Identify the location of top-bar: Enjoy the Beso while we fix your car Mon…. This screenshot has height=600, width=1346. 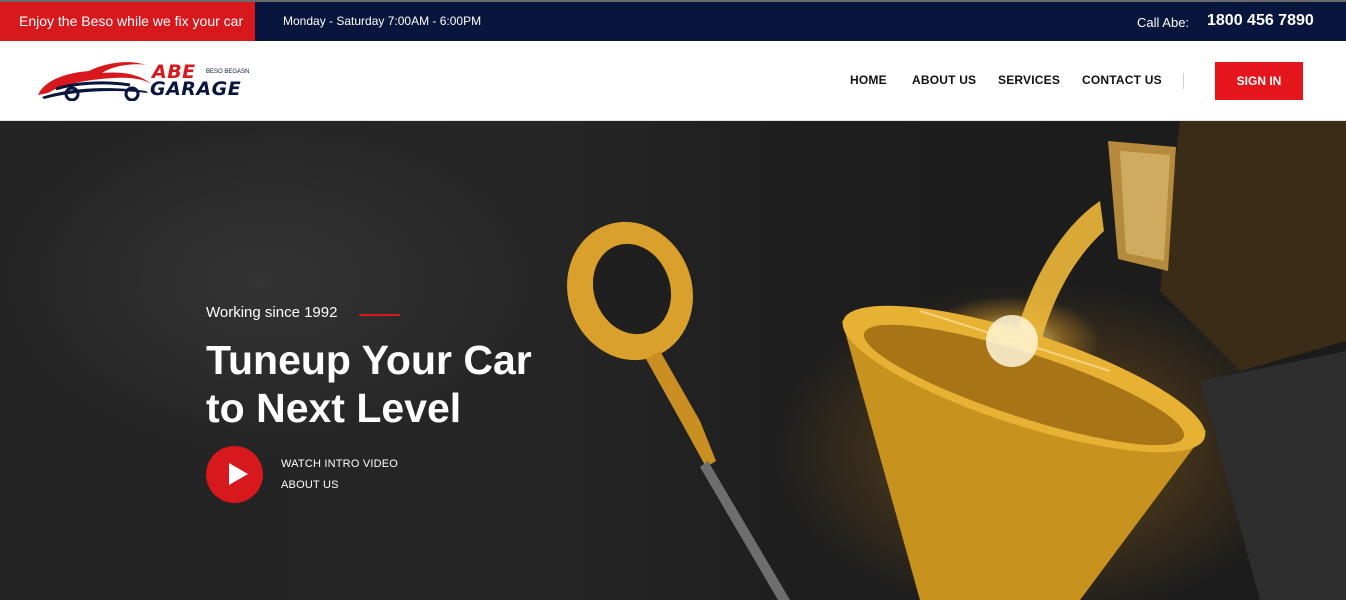
(673, 20).